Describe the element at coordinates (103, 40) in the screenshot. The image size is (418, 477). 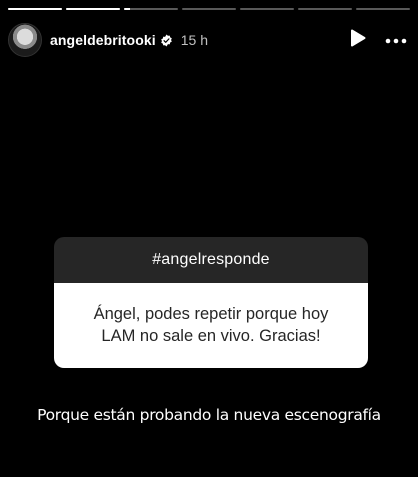
I see `username: angeldebritooki` at that location.